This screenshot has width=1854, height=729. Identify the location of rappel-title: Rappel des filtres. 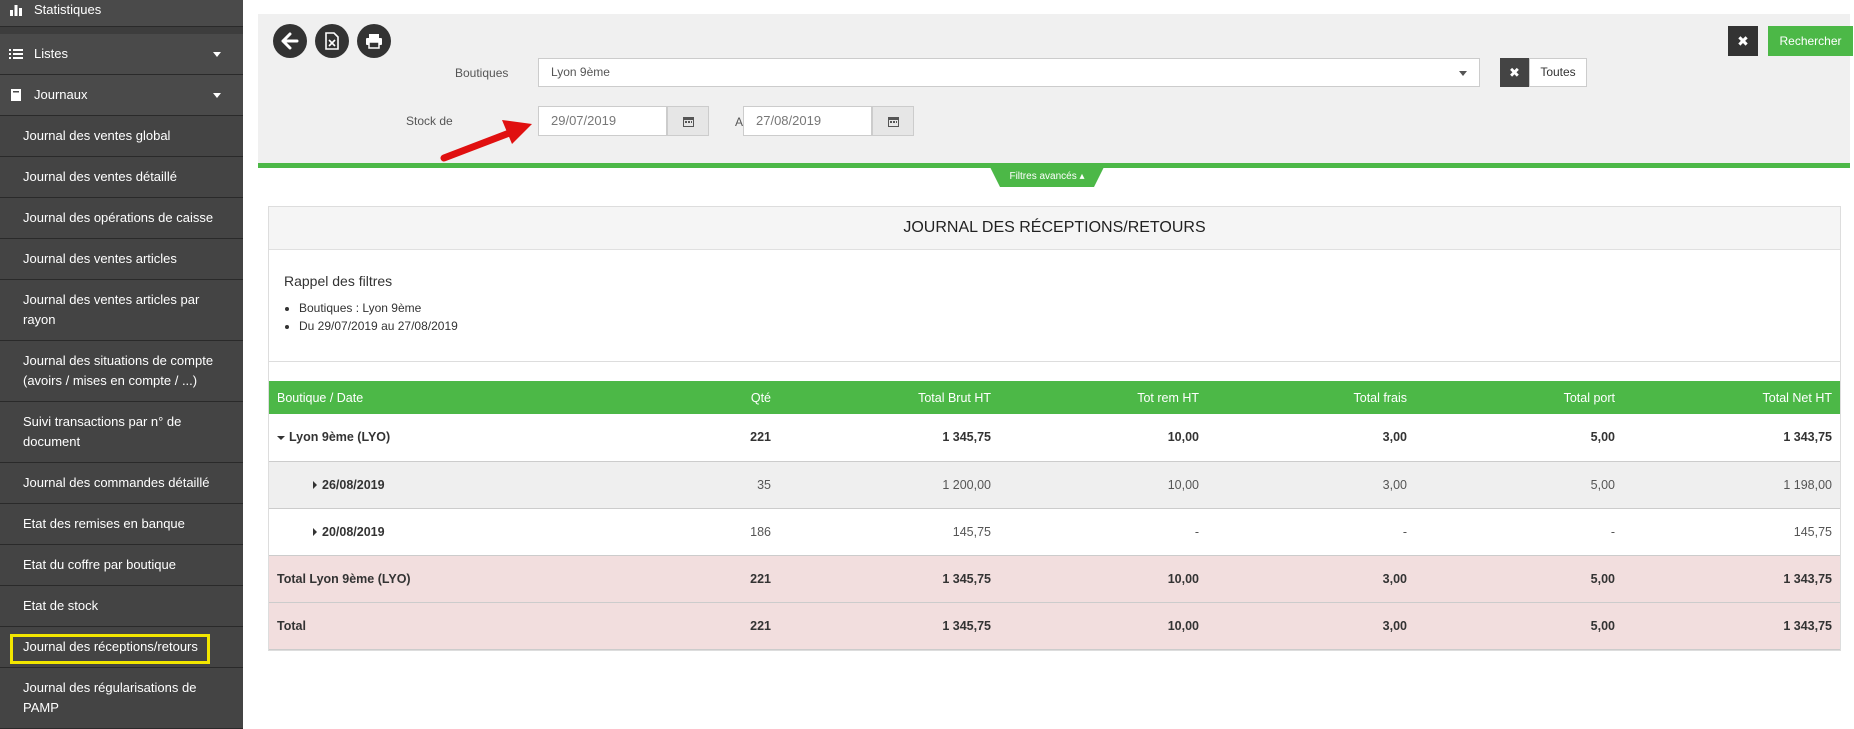
(338, 281).